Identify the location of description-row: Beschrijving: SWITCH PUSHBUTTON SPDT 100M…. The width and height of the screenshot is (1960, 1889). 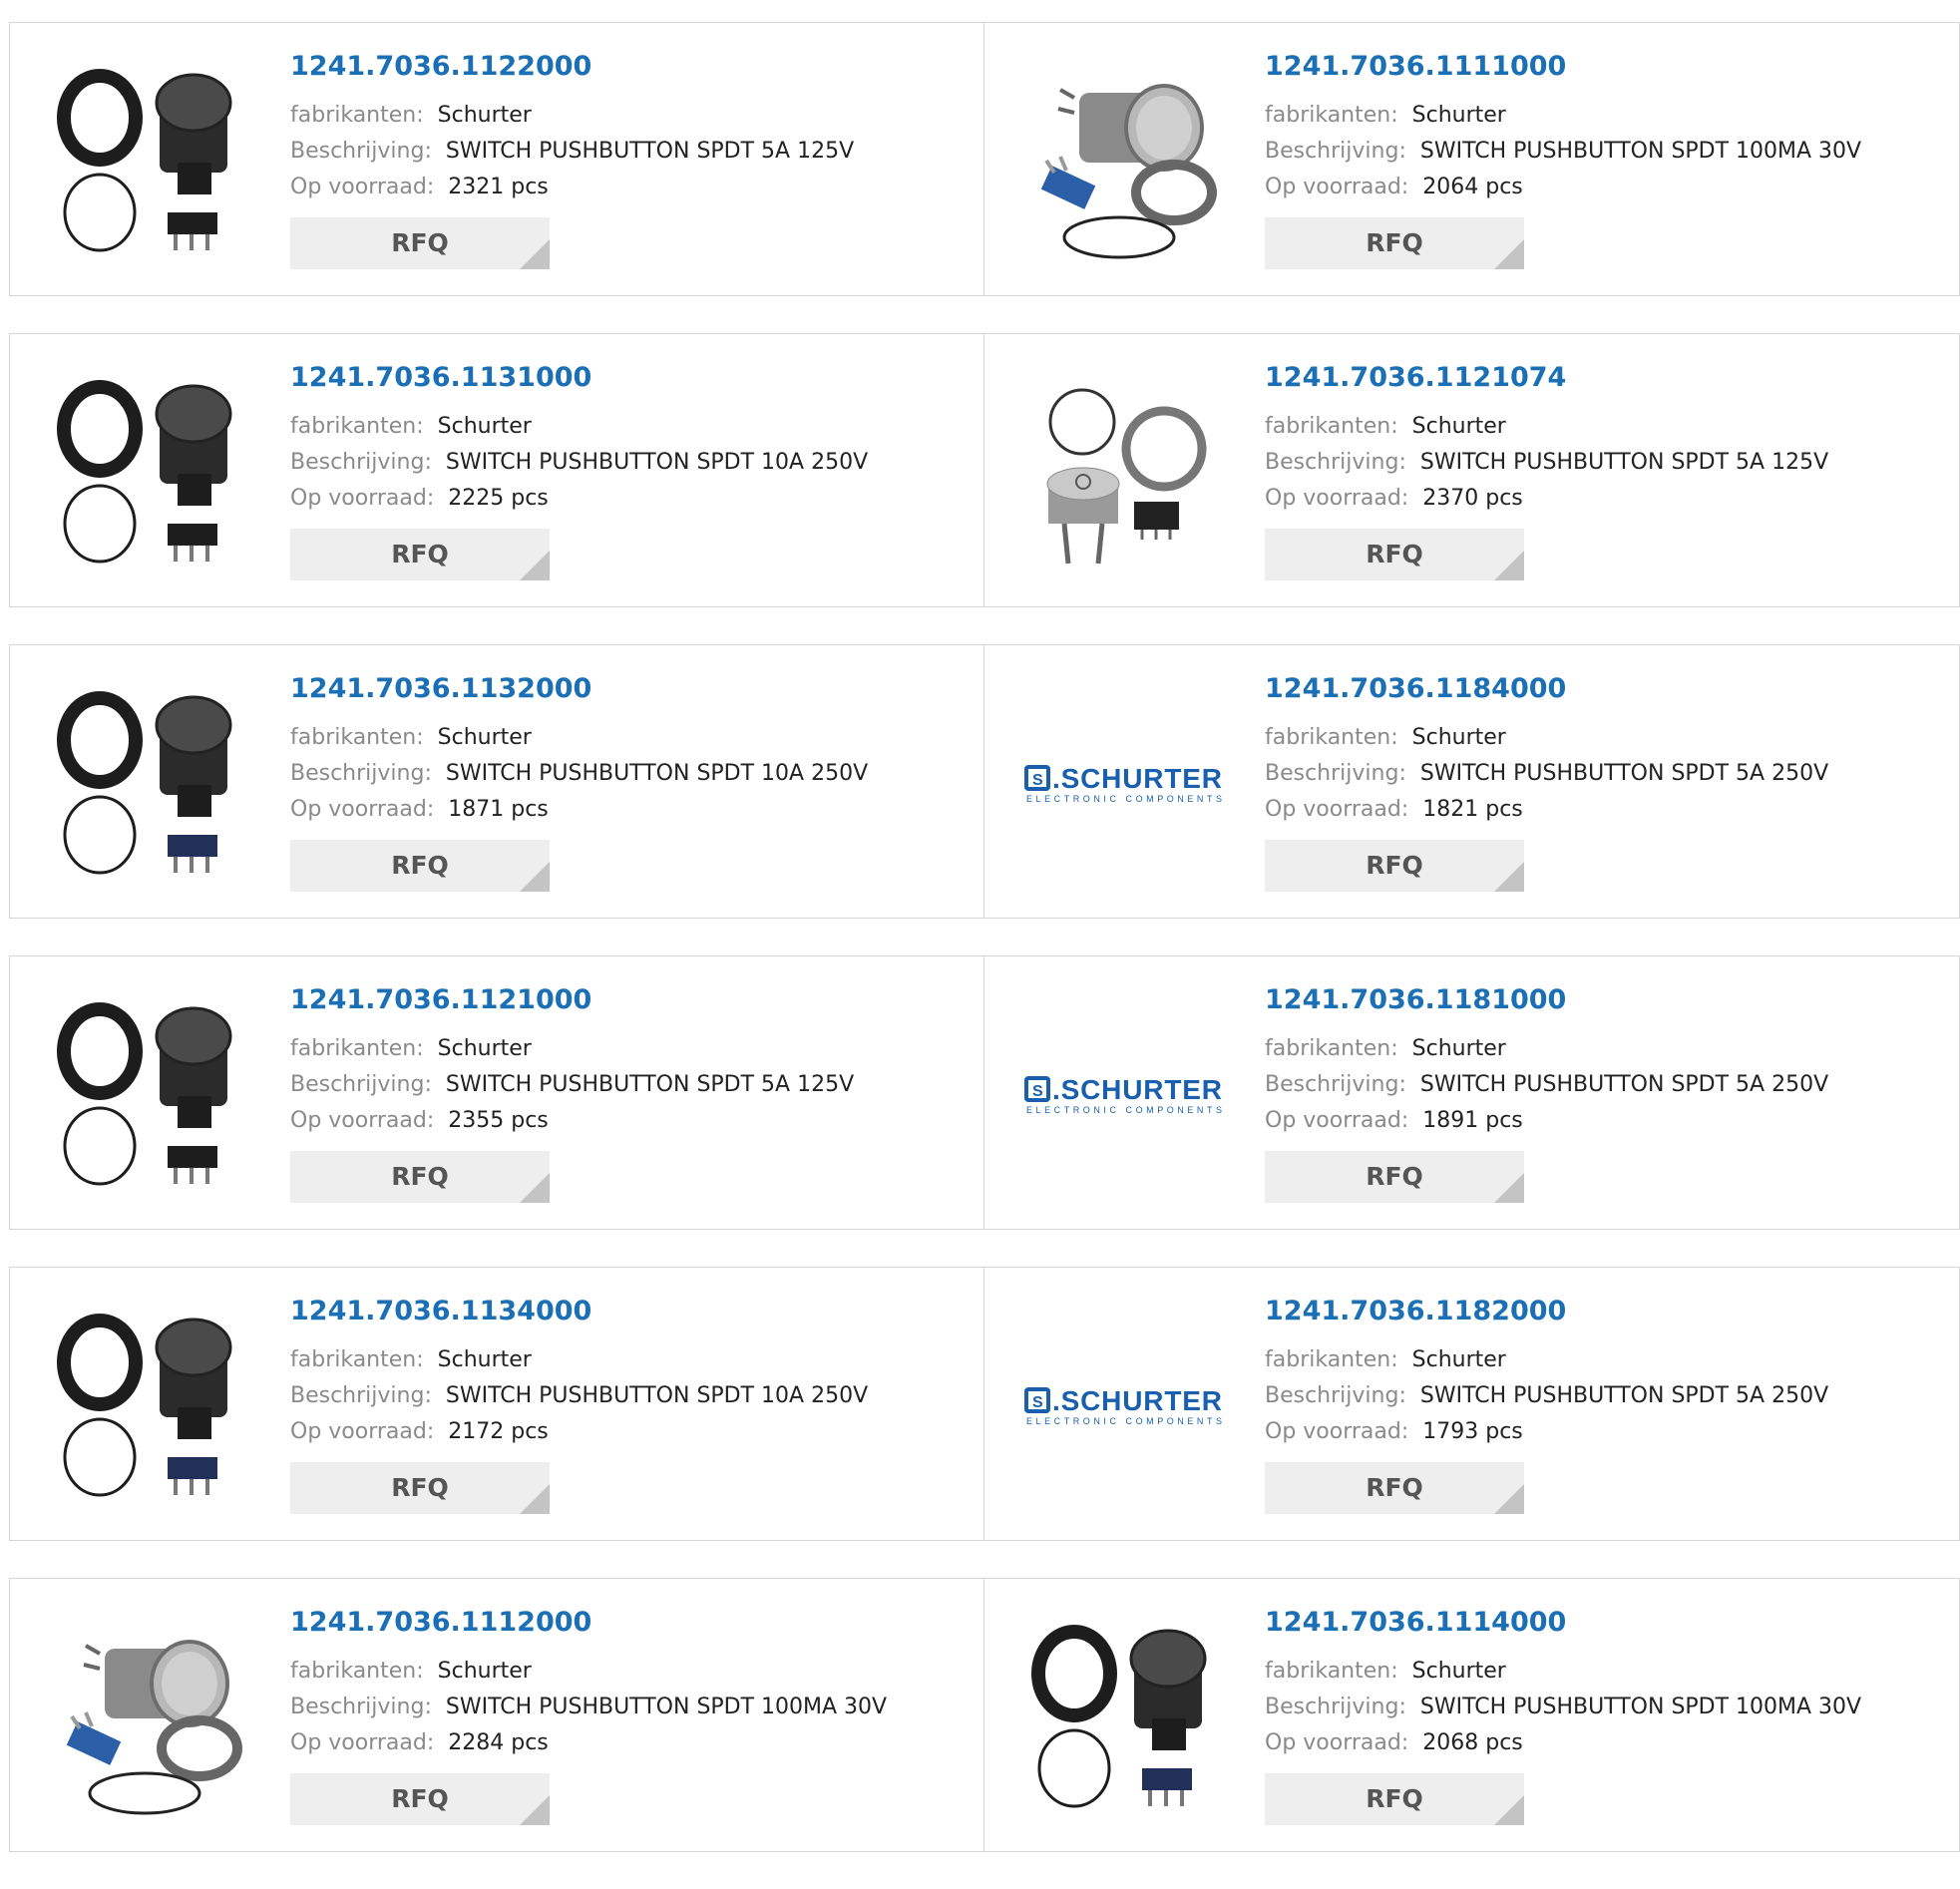
(1563, 1707).